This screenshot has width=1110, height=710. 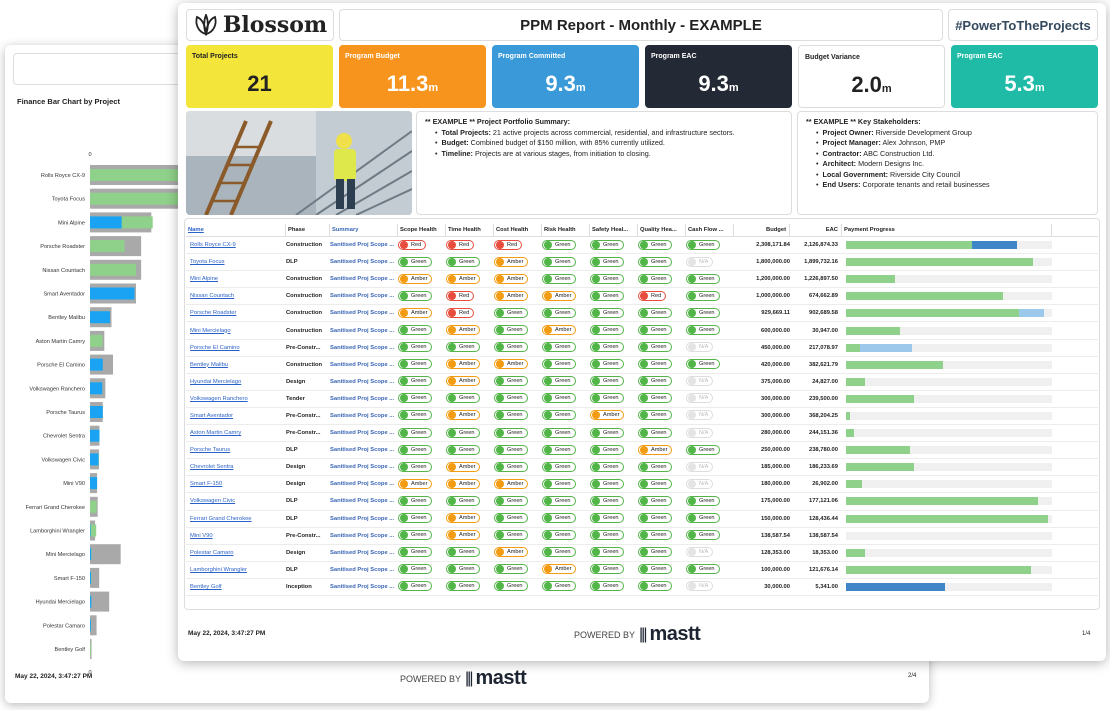 I want to click on project-phase: Design, so click(x=296, y=381).